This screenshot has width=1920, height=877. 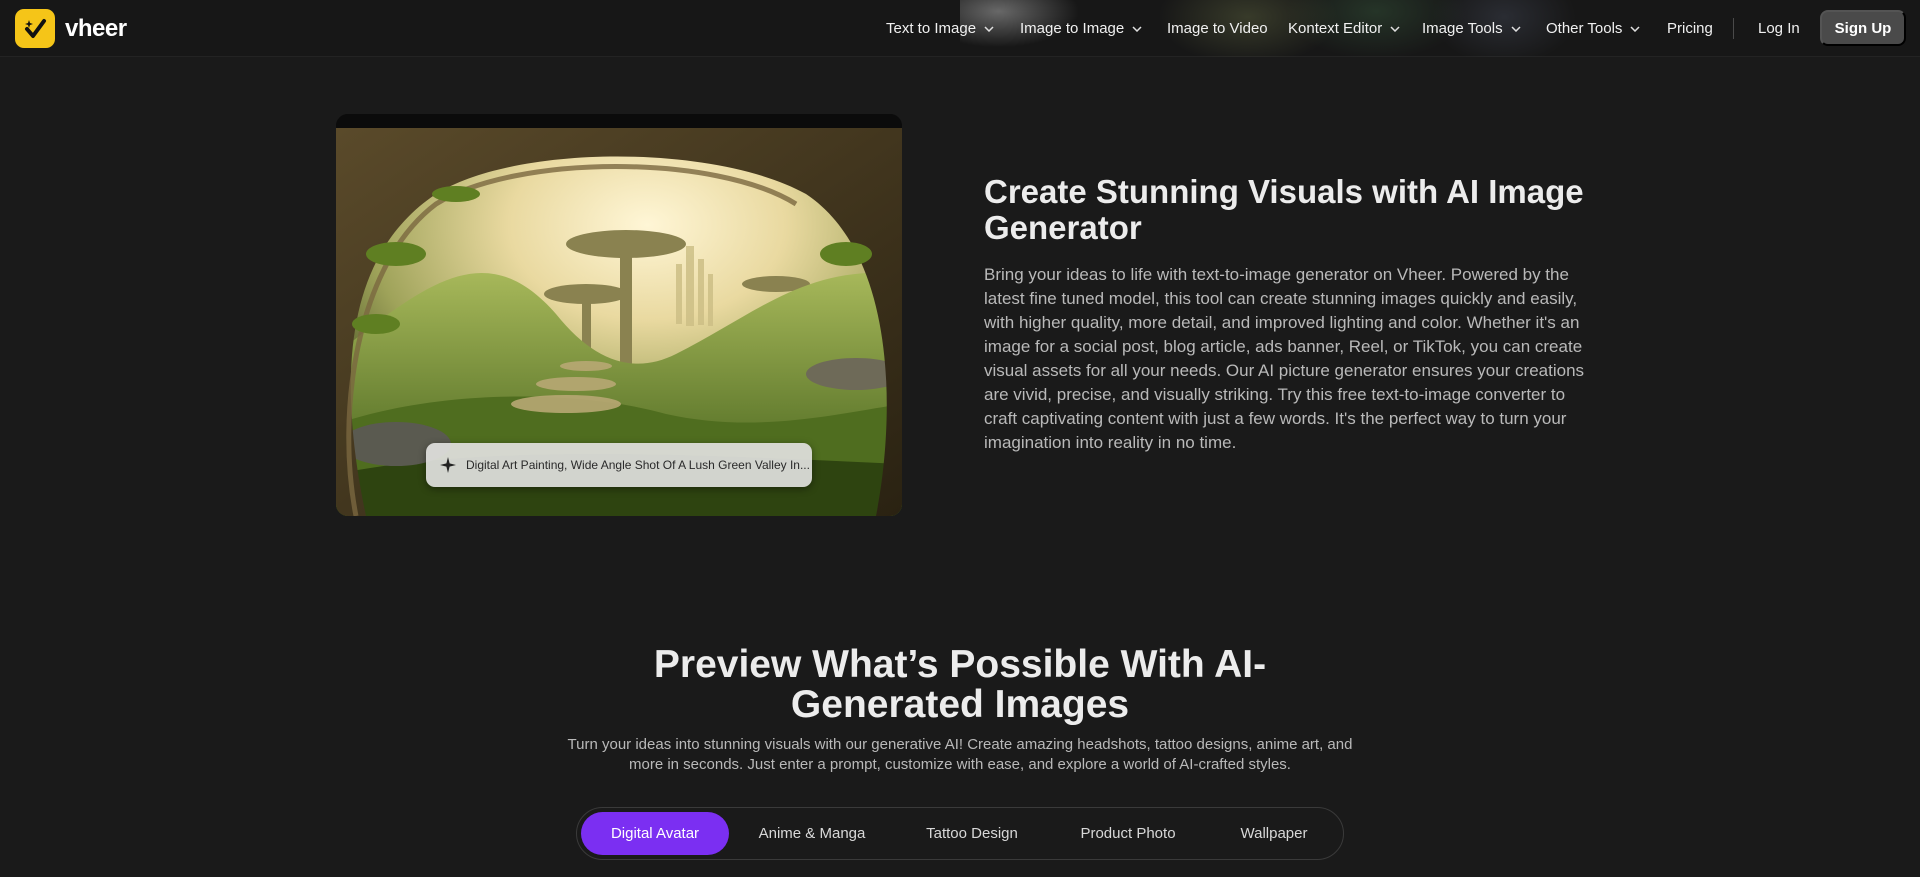 I want to click on nav-pricing: Pricing, so click(x=1690, y=28).